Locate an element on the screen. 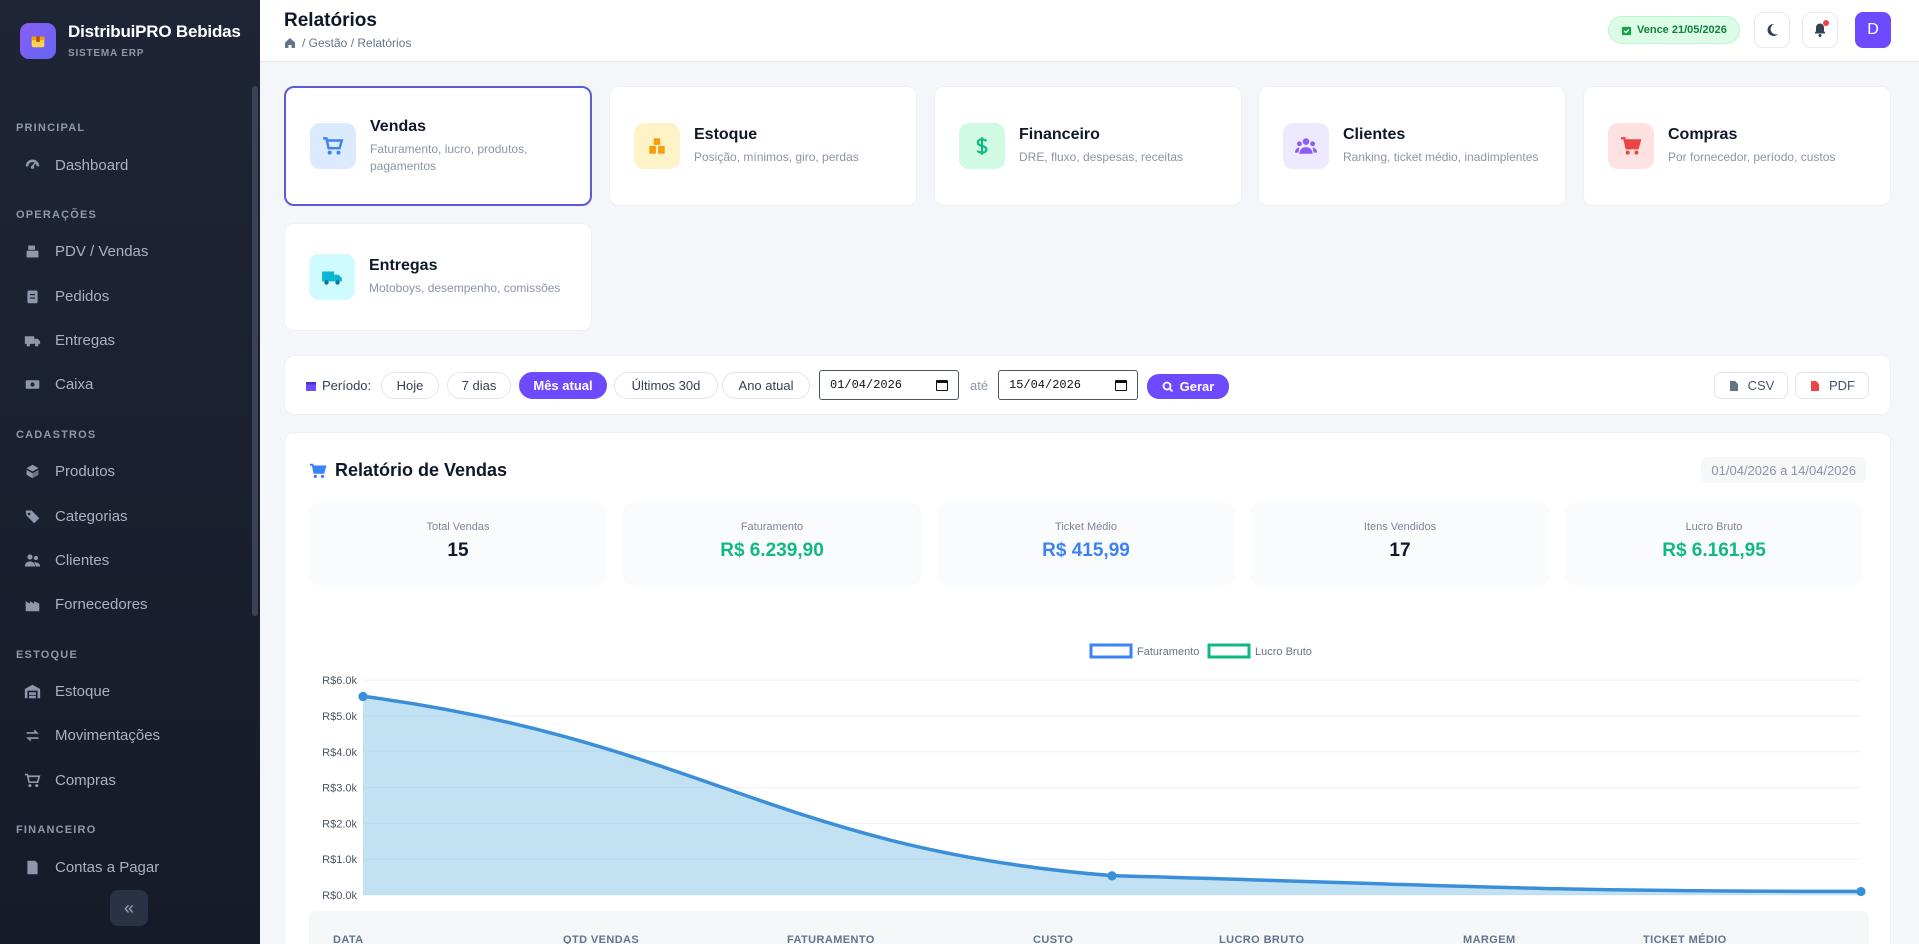  sidebar-scrollbar is located at coordinates (255, 351).